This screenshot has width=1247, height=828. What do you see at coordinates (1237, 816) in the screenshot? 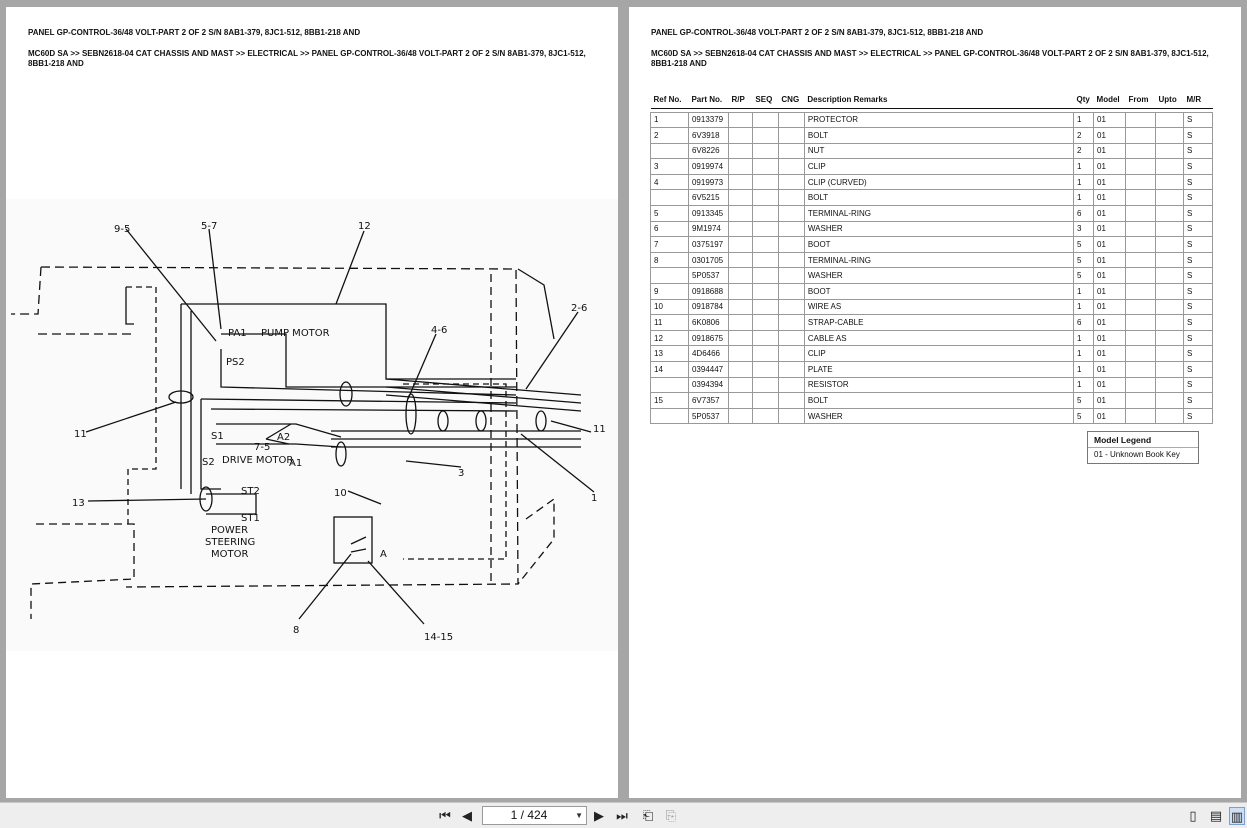
I see `two-page-view-icon: ▥` at bounding box center [1237, 816].